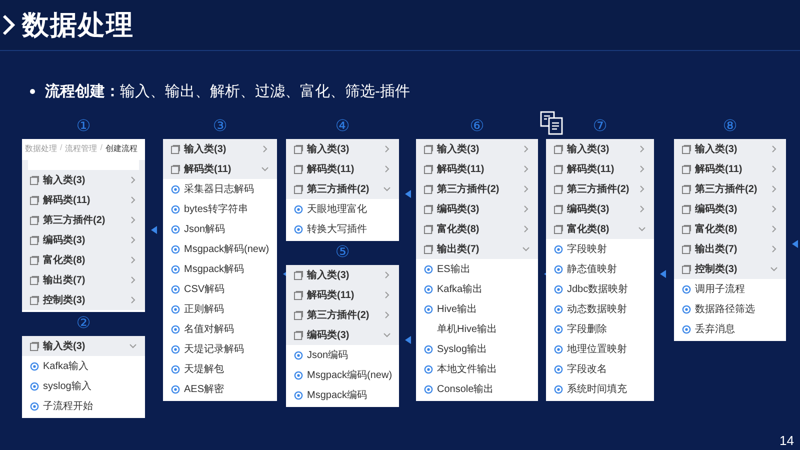 This screenshot has width=800, height=450. I want to click on plugin-item: Msgpack编码, so click(342, 395).